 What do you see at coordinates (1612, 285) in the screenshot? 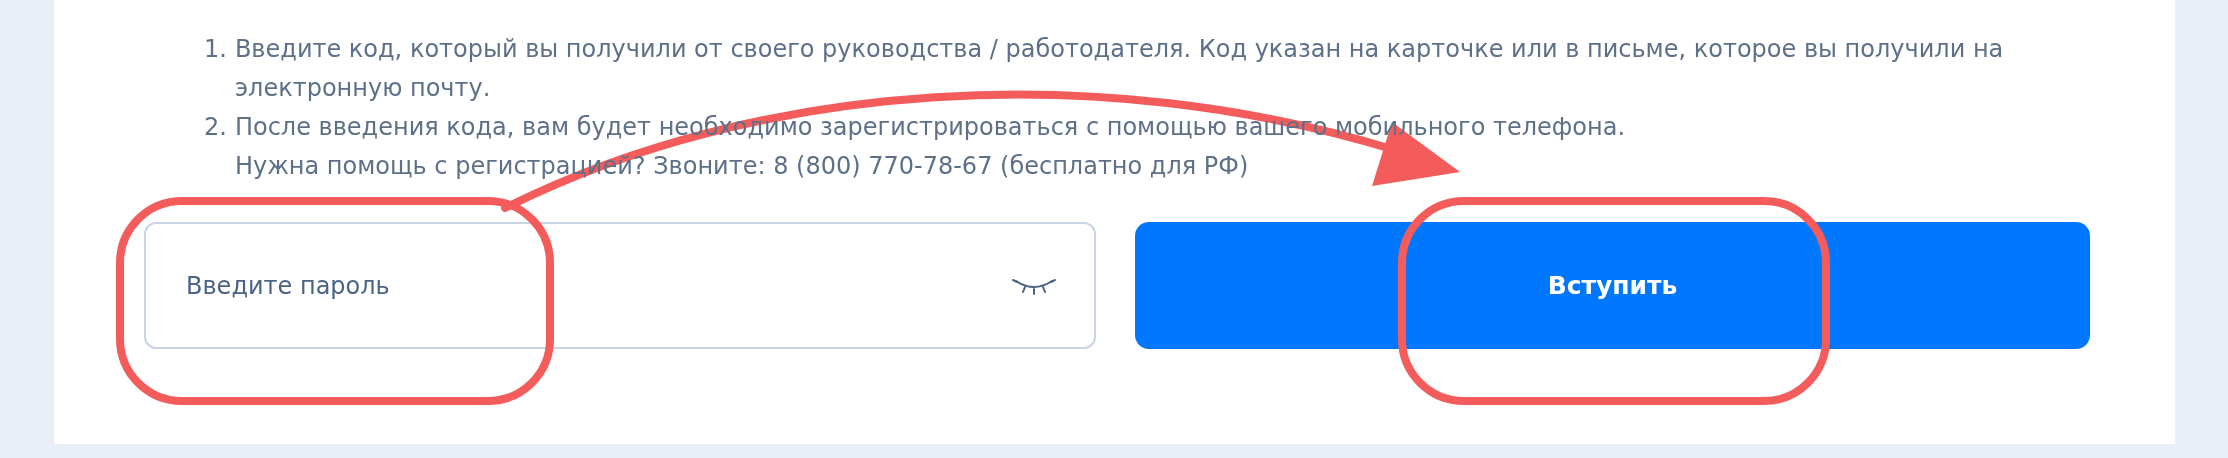
I see `join-button: Вступить` at bounding box center [1612, 285].